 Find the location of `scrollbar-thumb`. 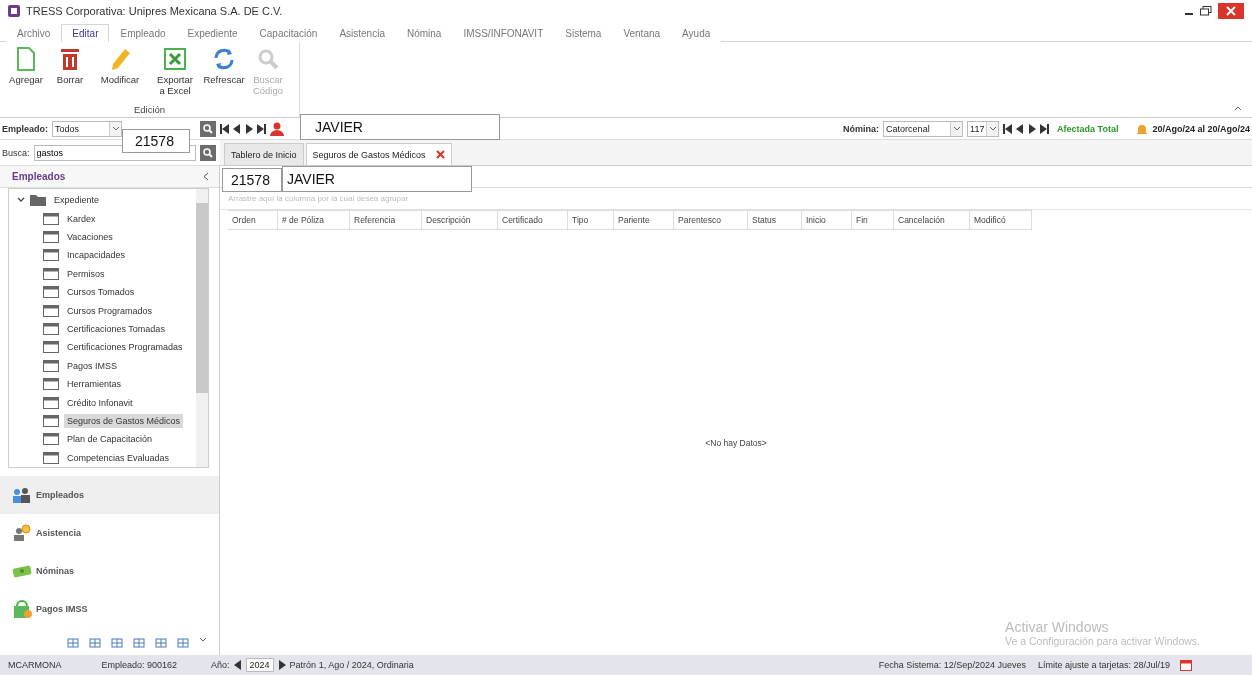

scrollbar-thumb is located at coordinates (202, 298).